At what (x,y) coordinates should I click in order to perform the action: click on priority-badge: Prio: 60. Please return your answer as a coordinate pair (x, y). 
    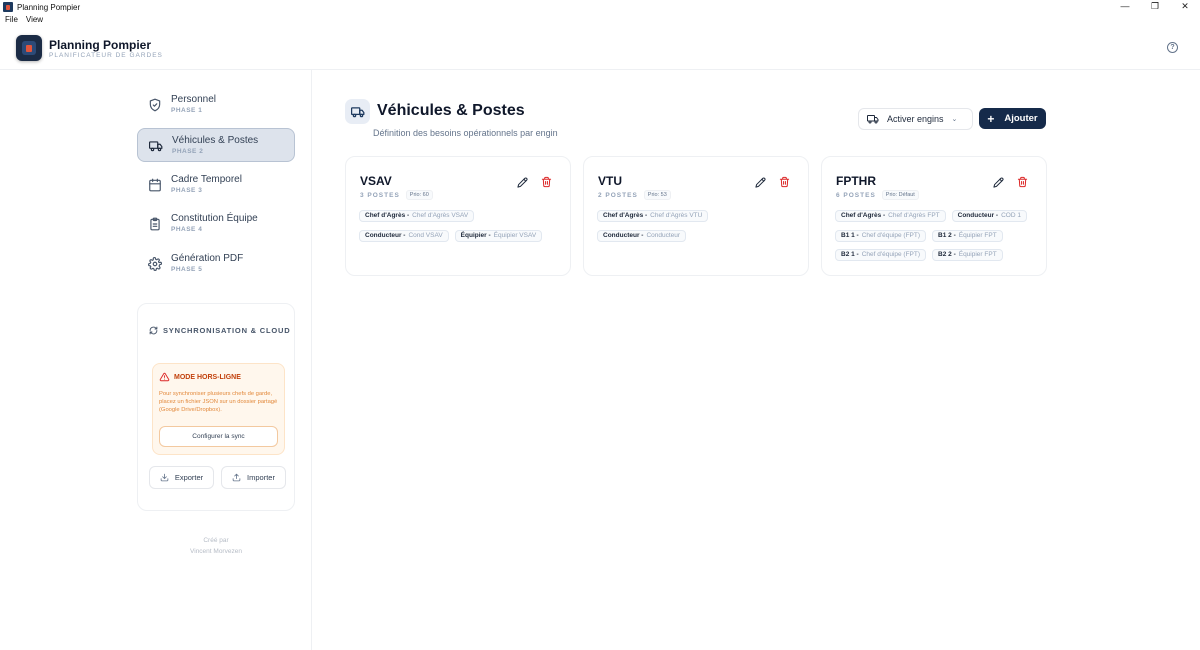
    Looking at the image, I should click on (419, 195).